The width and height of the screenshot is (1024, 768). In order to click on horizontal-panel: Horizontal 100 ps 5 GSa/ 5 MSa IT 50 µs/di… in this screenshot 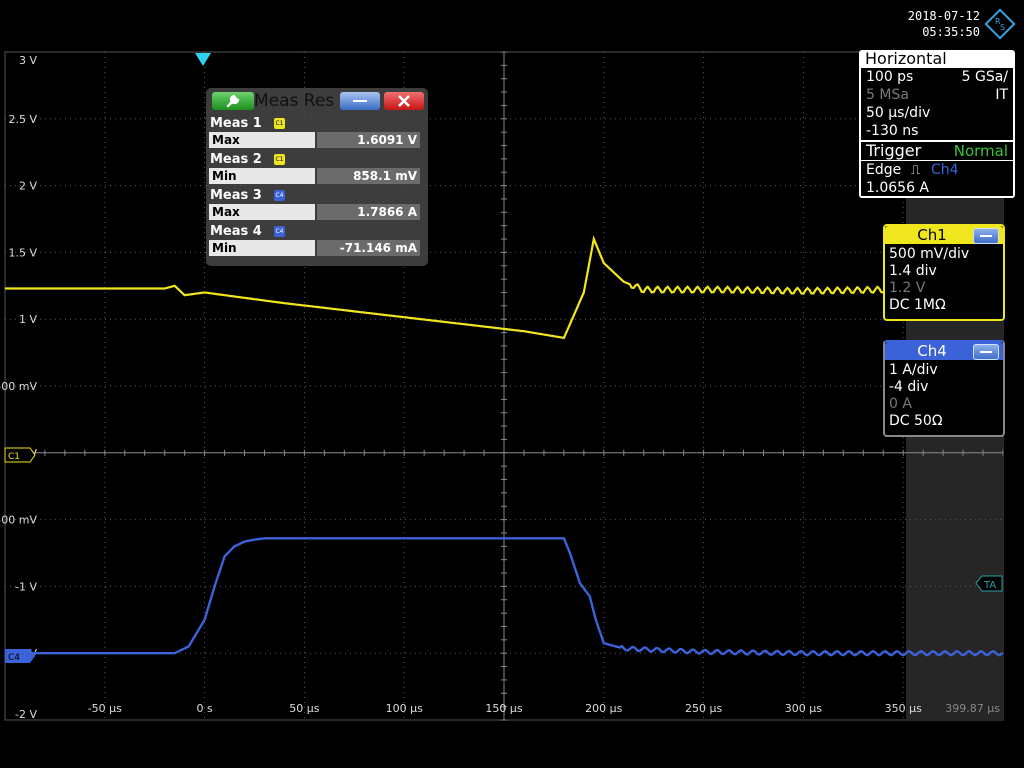, I will do `click(937, 124)`.